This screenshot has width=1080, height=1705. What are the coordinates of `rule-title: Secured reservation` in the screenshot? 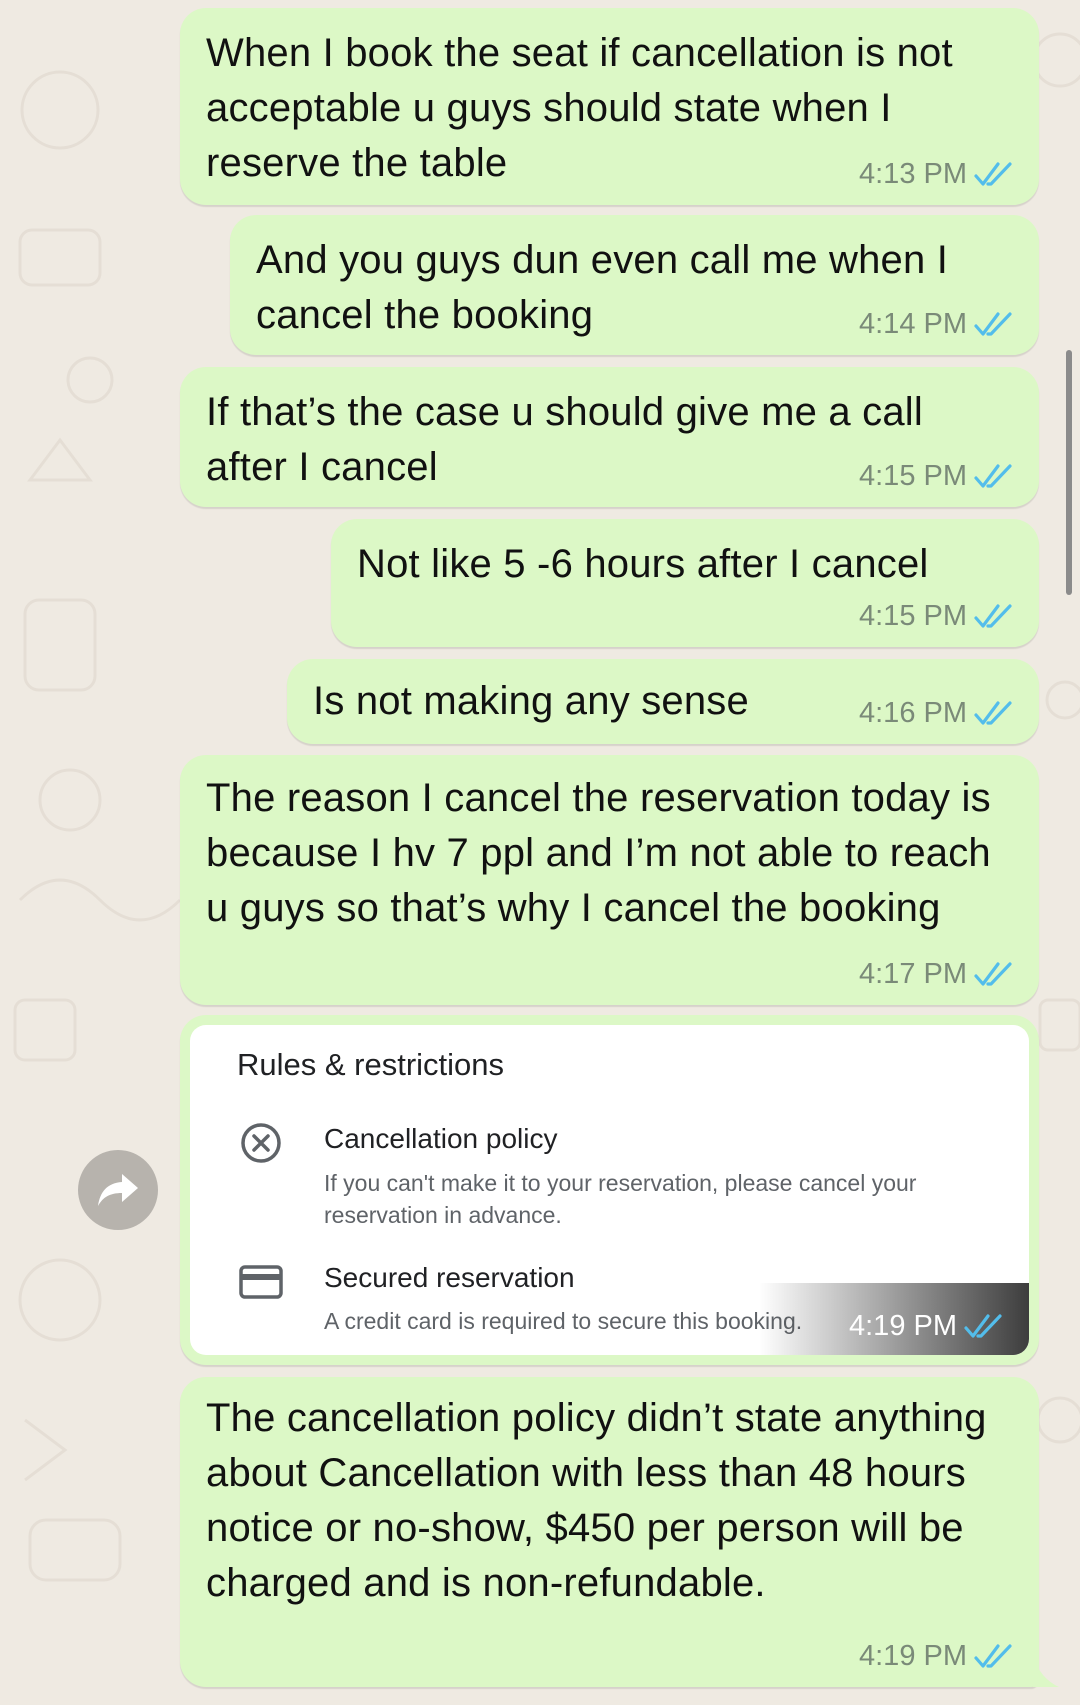 It's located at (449, 1277).